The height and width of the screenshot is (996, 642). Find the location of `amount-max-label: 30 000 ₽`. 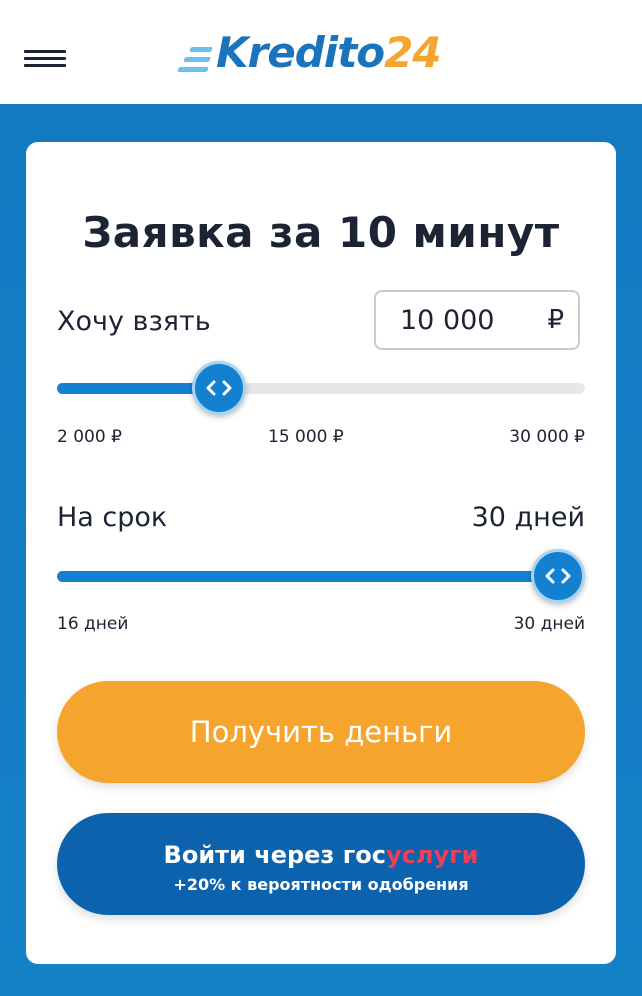

amount-max-label: 30 000 ₽ is located at coordinates (547, 437).